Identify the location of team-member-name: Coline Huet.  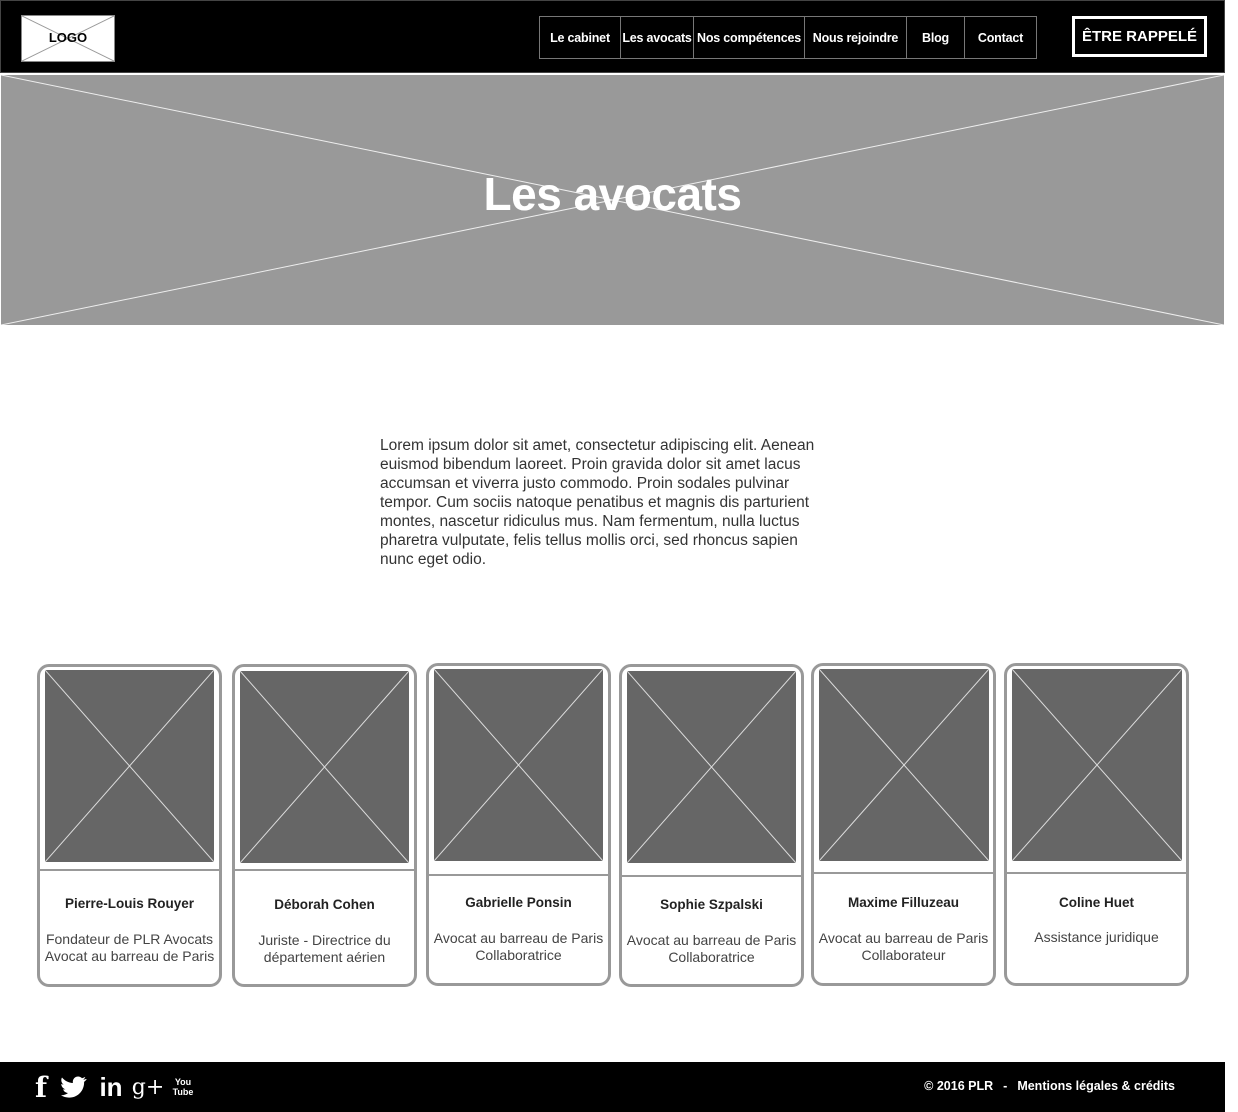
(1096, 902).